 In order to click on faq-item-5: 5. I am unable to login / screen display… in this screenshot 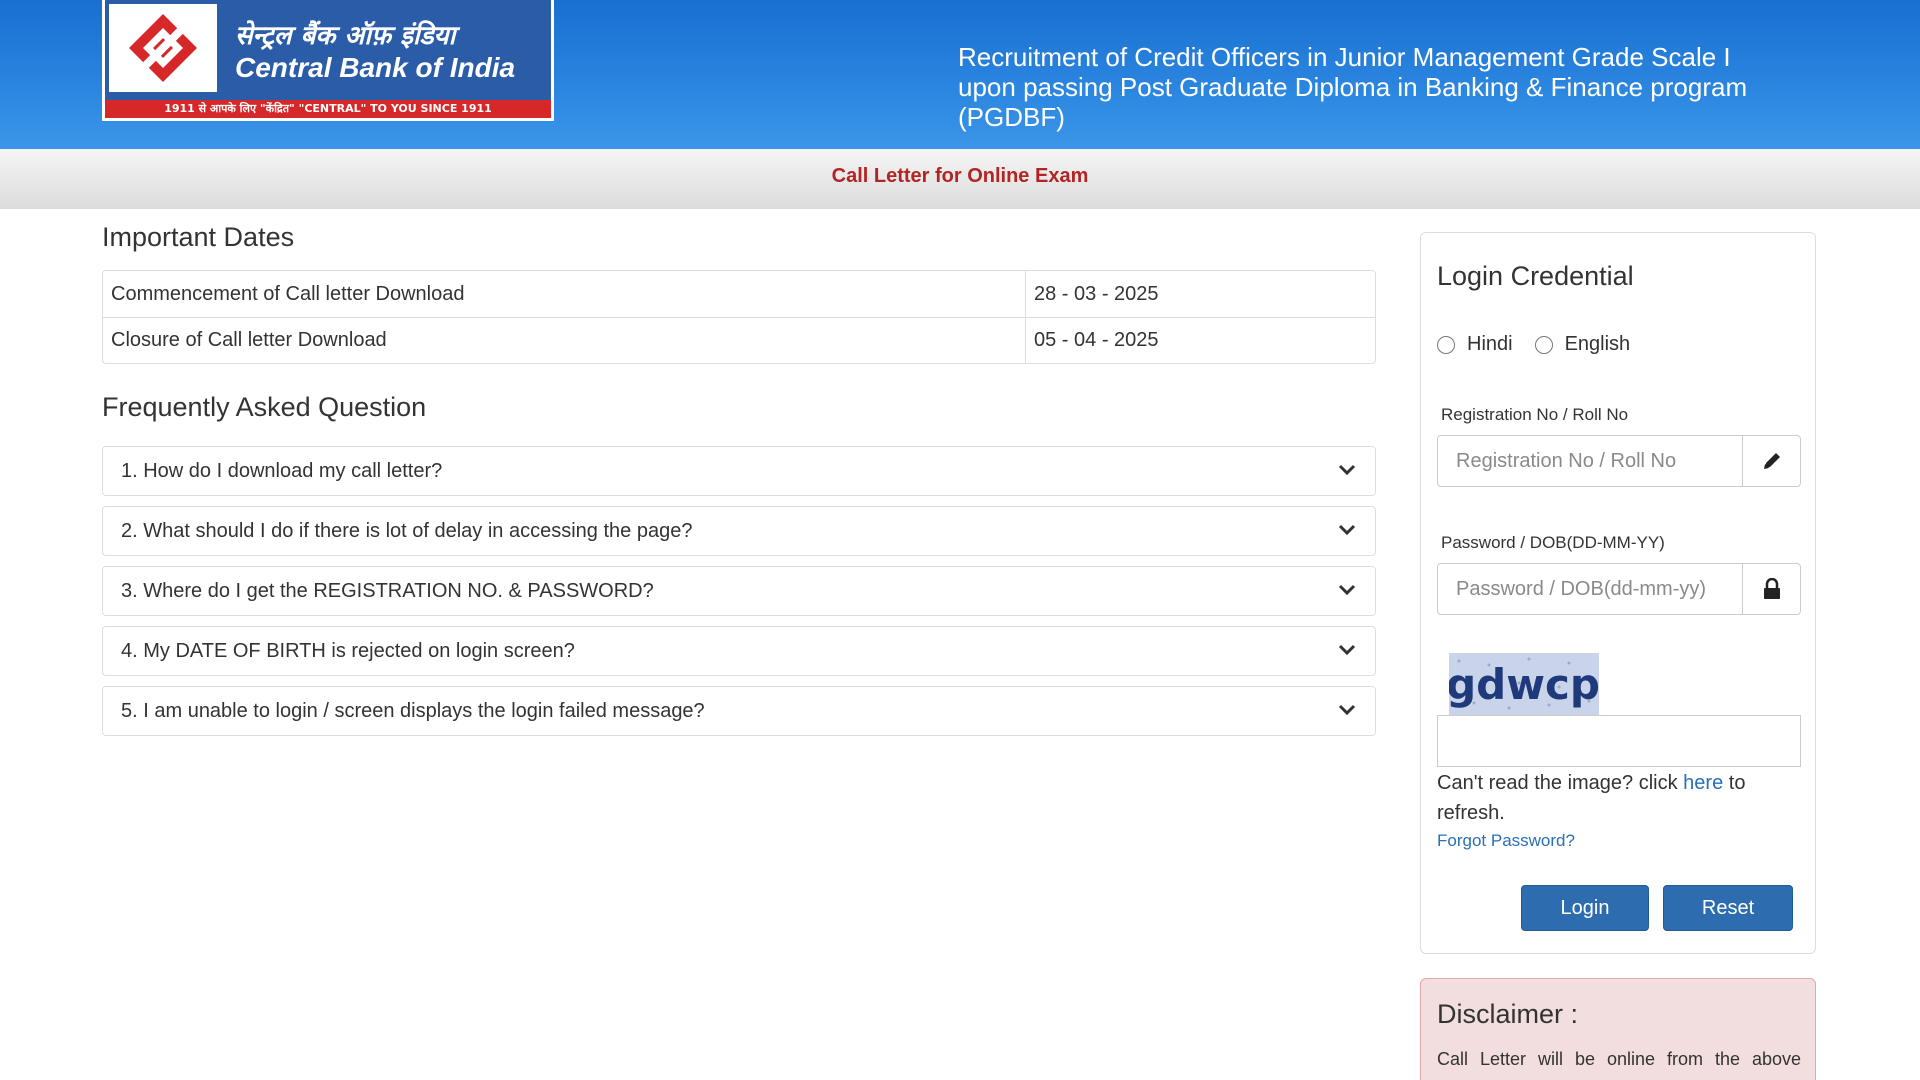, I will do `click(739, 711)`.